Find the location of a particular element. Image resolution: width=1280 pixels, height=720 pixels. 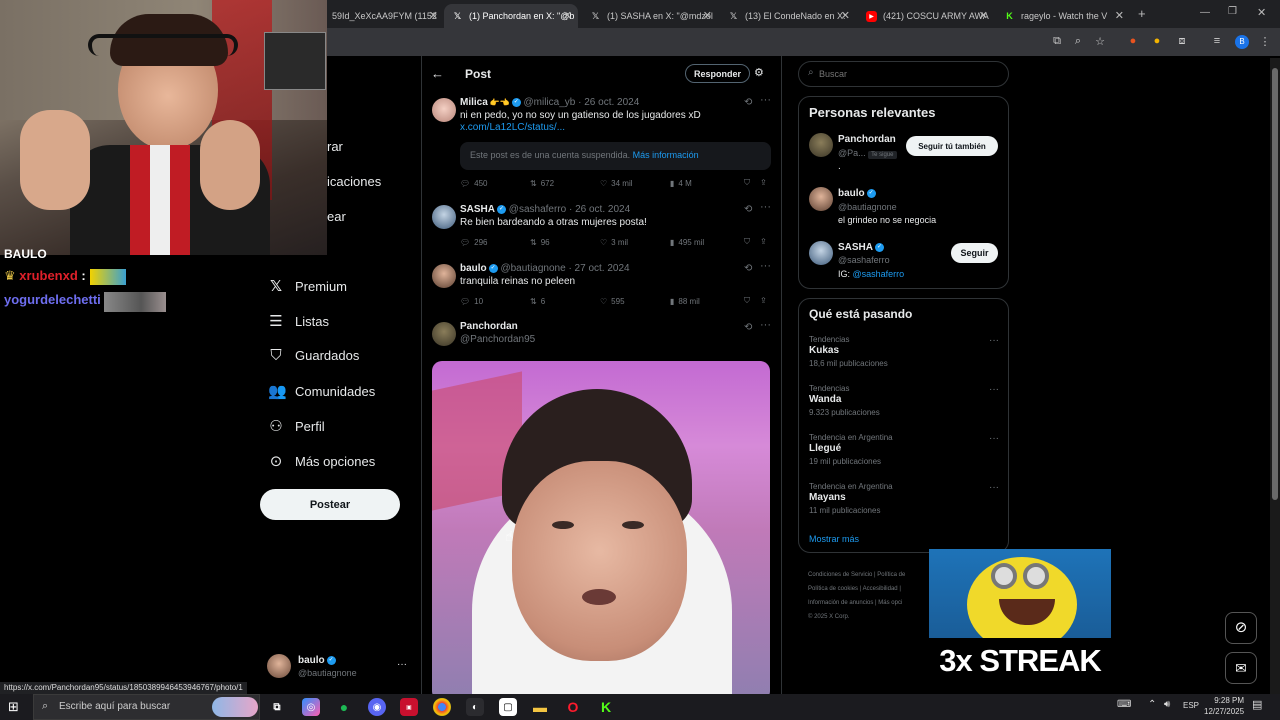

app-icon: ▣ is located at coordinates (409, 707).